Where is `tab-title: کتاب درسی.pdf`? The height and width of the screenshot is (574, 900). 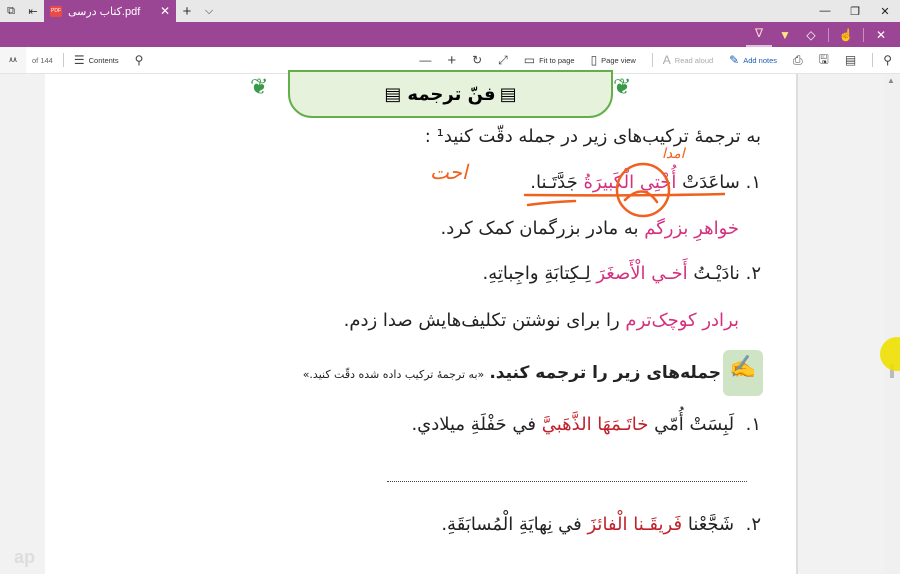
tab-title: کتاب درسی.pdf is located at coordinates (104, 11).